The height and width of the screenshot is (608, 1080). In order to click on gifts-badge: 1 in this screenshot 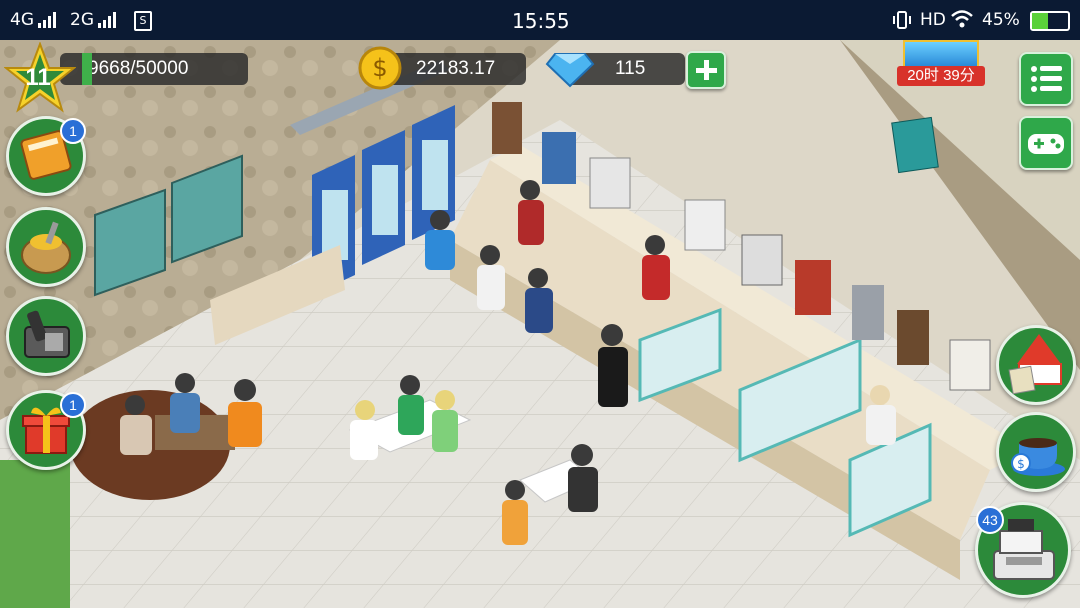, I will do `click(73, 405)`.